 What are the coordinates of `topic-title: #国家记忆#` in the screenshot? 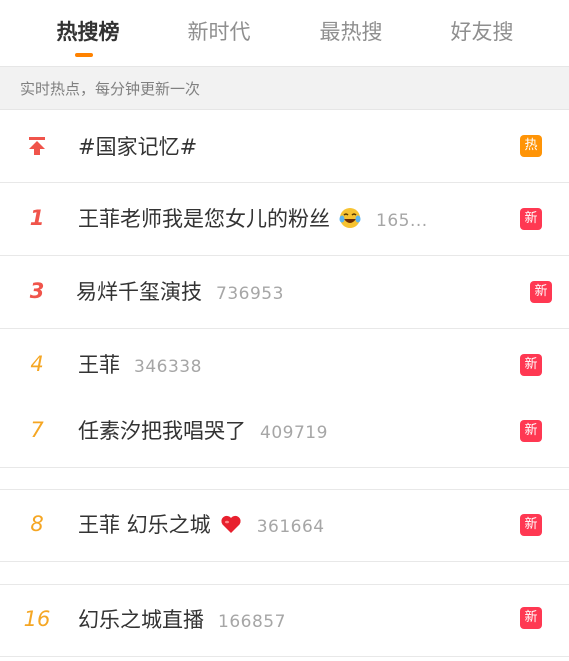 It's located at (138, 147).